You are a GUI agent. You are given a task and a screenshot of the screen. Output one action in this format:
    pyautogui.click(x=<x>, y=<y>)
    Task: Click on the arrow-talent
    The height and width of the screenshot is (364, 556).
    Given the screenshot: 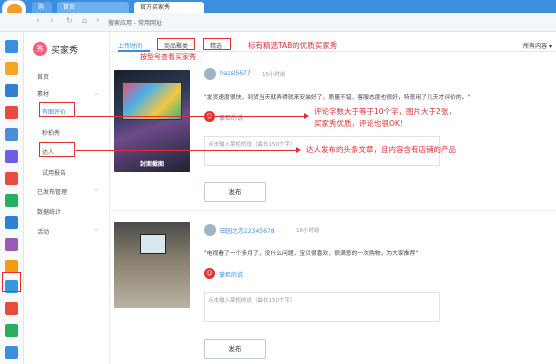 What is the action you would take?
    pyautogui.click(x=187, y=150)
    